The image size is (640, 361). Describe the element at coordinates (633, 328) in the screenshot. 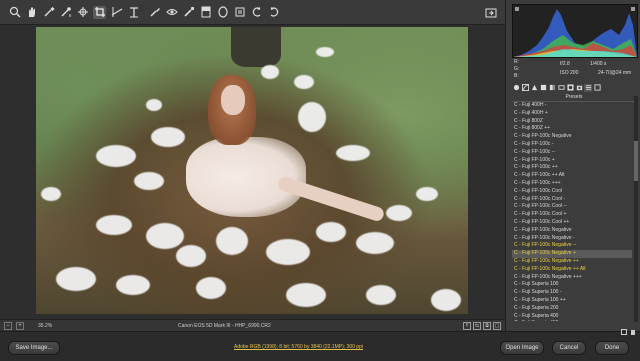

I see `delete-preset-icon` at that location.